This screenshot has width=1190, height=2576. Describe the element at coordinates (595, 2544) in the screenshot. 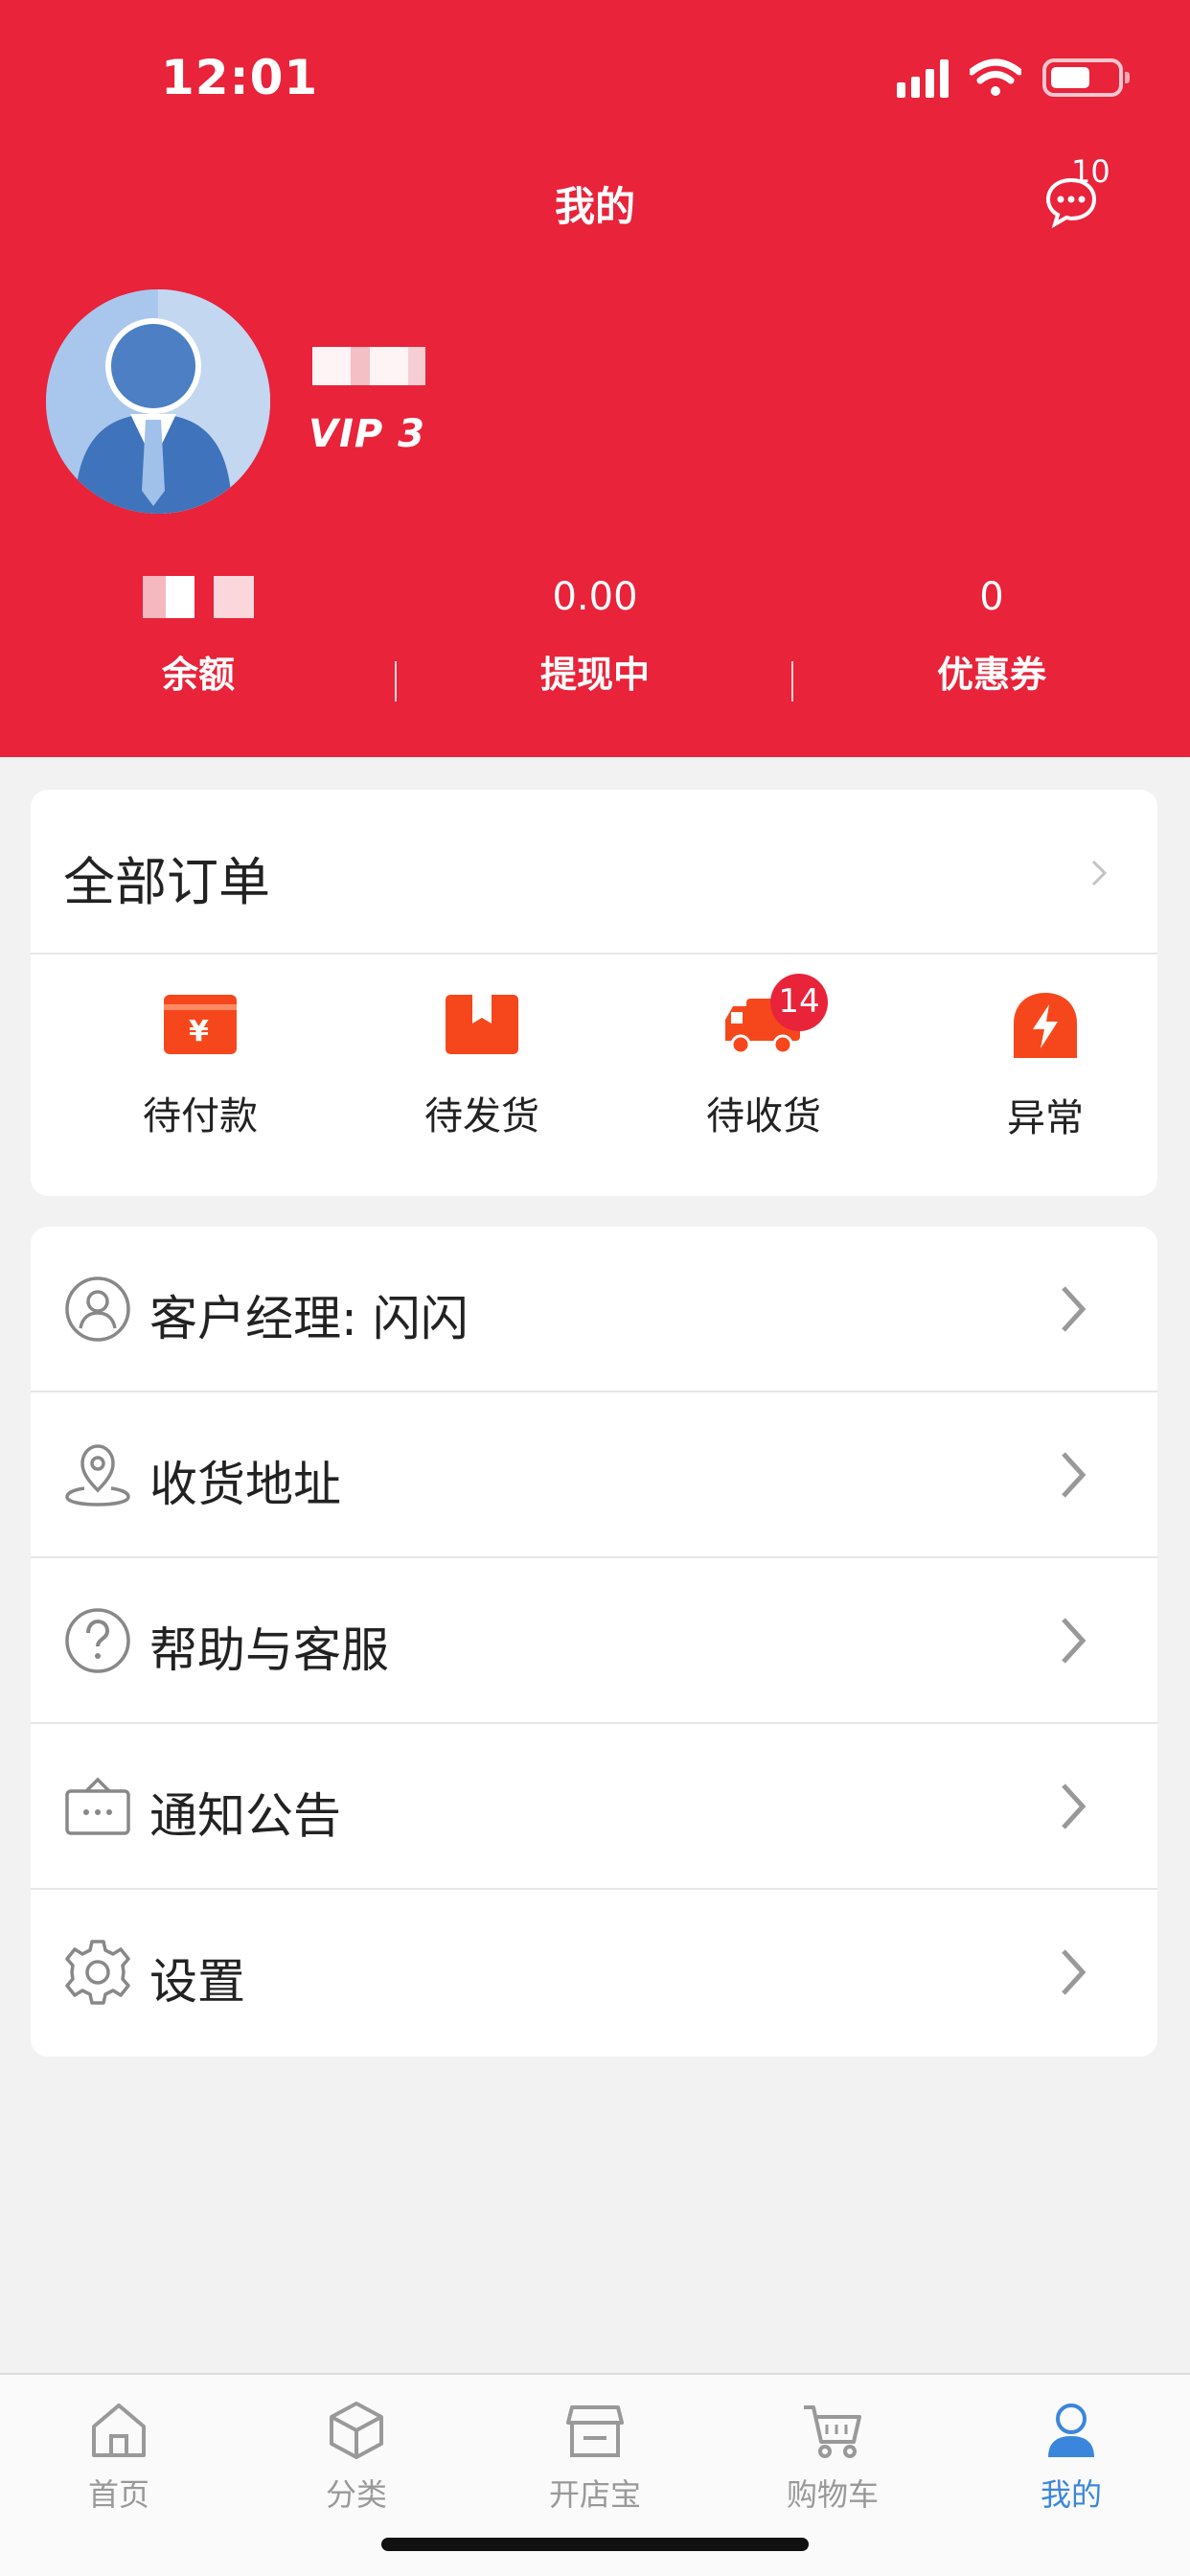

I see `home-indicator` at that location.